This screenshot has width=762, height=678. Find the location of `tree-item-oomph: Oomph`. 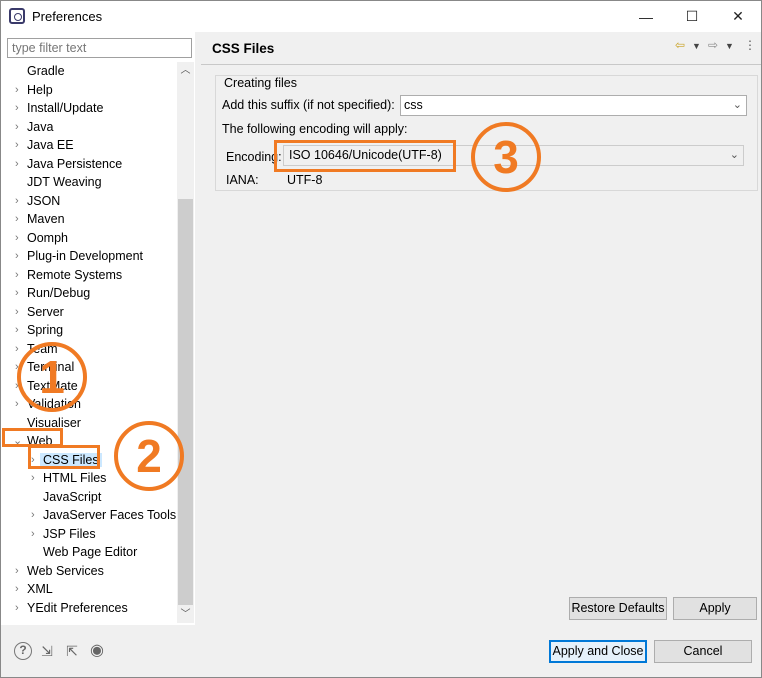

tree-item-oomph: Oomph is located at coordinates (47, 238).